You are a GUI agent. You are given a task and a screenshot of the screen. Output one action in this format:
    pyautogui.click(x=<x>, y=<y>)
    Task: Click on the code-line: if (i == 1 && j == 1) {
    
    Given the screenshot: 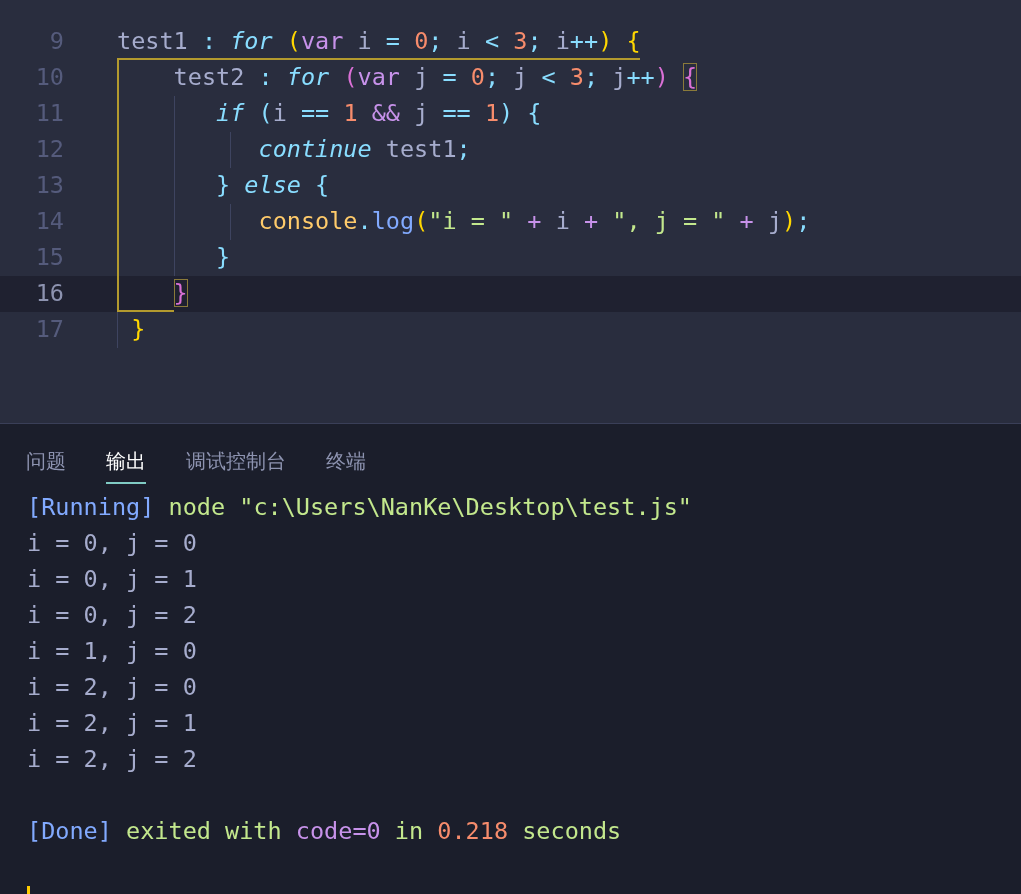 What is the action you would take?
    pyautogui.click(x=378, y=114)
    